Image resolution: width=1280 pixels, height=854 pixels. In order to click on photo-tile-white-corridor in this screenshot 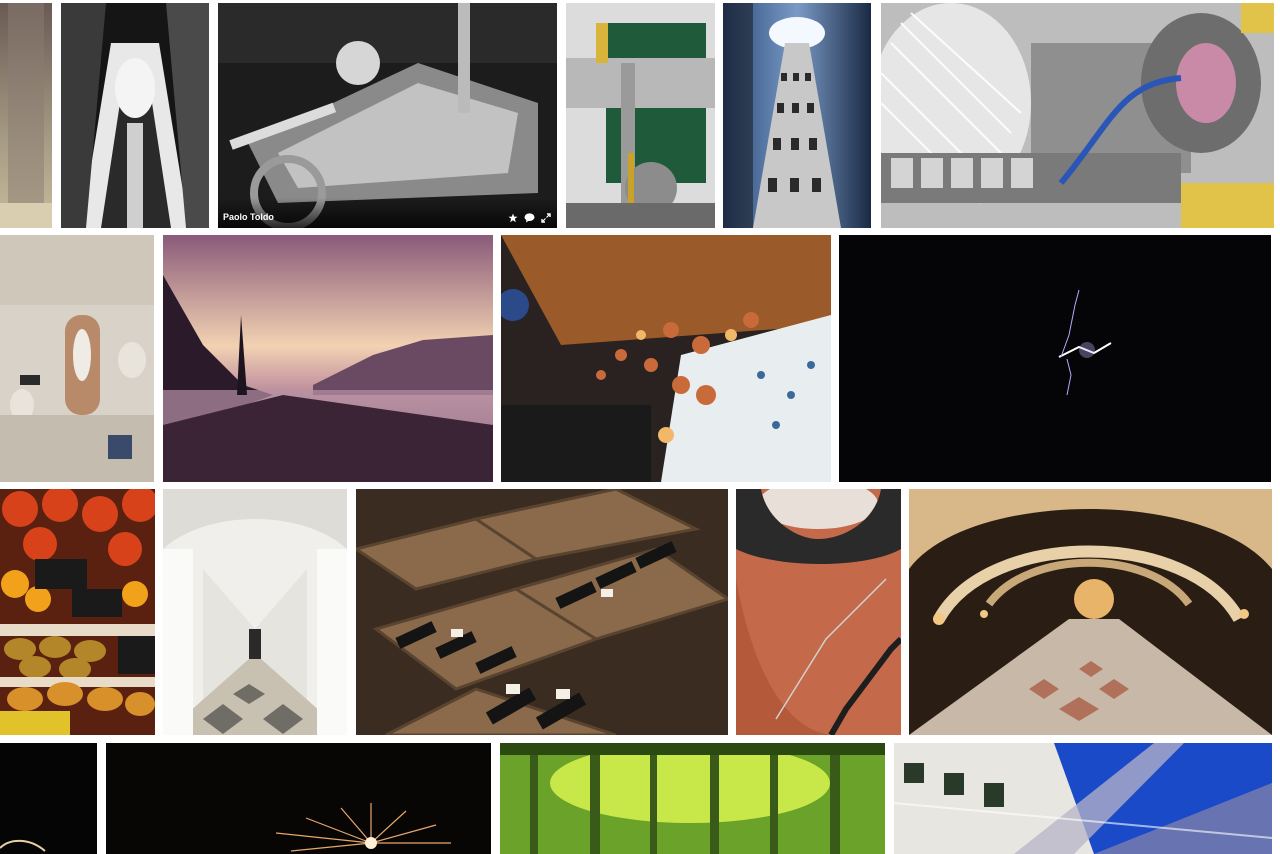, I will do `click(255, 612)`.